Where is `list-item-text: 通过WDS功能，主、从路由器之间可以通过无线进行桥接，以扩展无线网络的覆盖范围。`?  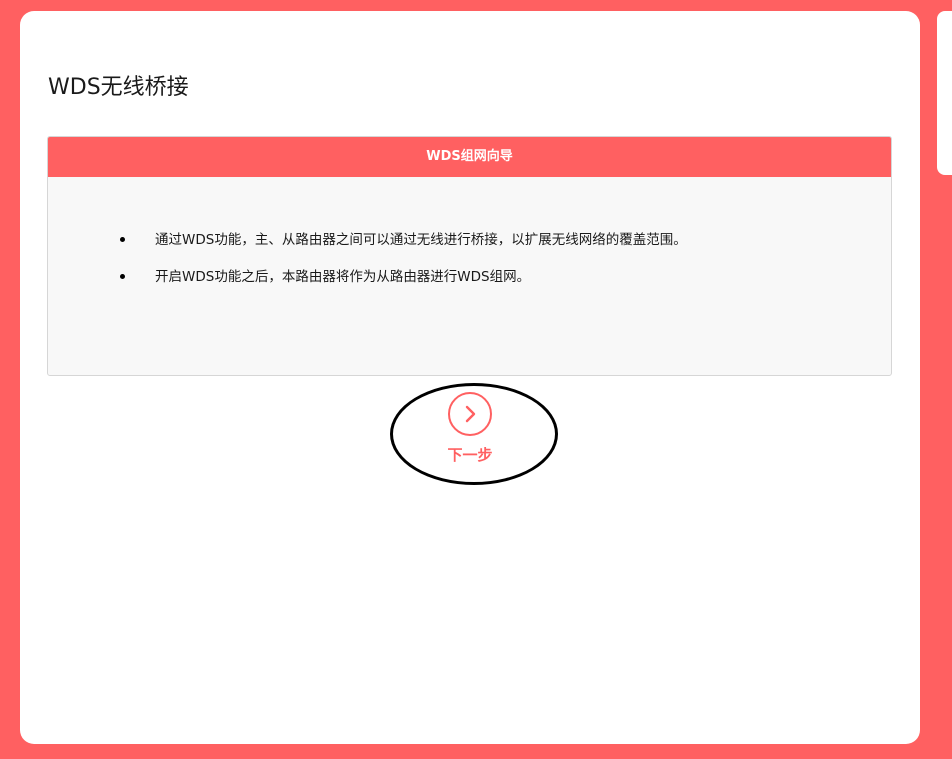
list-item-text: 通过WDS功能，主、从路由器之间可以通过无线进行桥接，以扩展无线网络的覆盖范围。 is located at coordinates (421, 240).